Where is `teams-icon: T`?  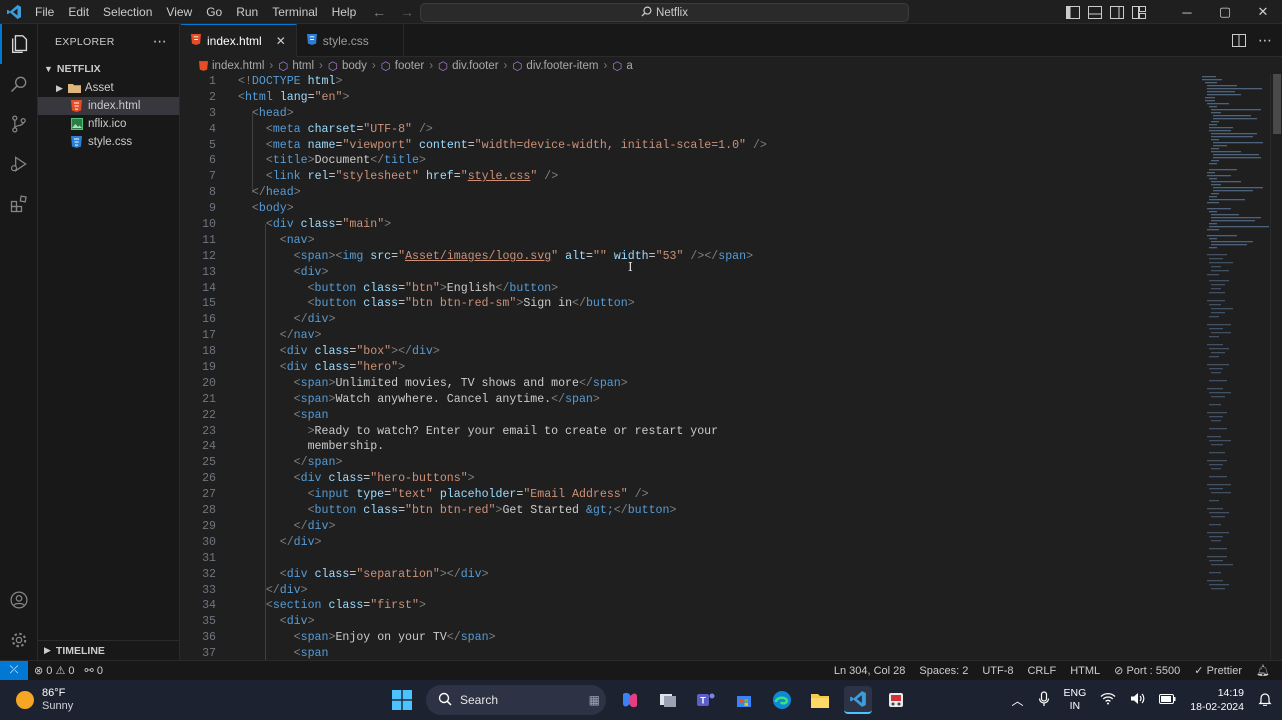 teams-icon: T is located at coordinates (706, 700).